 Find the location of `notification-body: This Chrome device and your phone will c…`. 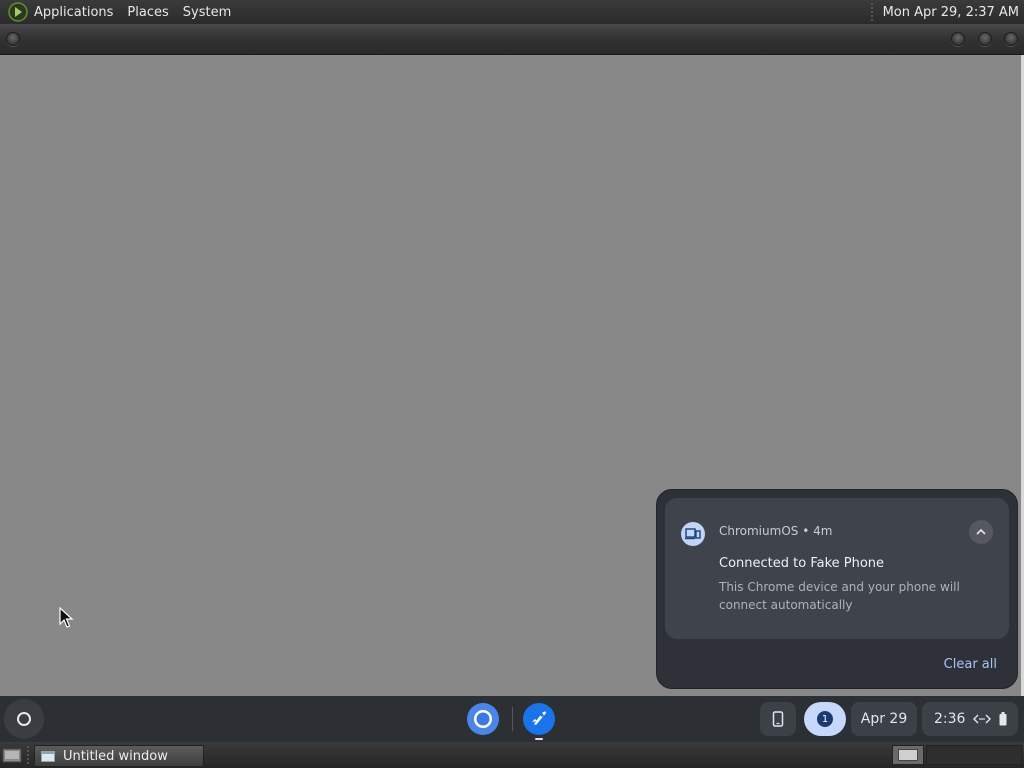

notification-body: This Chrome device and your phone will c… is located at coordinates (839, 596).